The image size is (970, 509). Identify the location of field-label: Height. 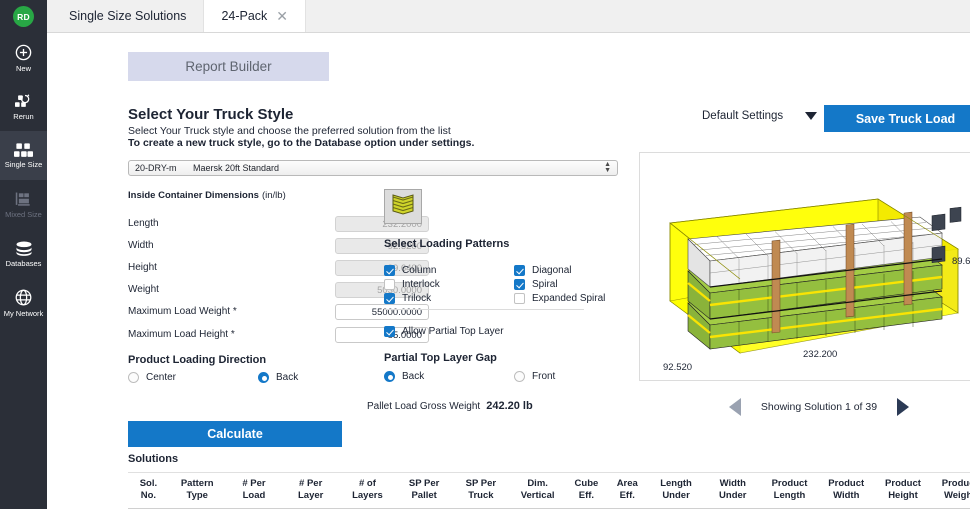
(142, 267).